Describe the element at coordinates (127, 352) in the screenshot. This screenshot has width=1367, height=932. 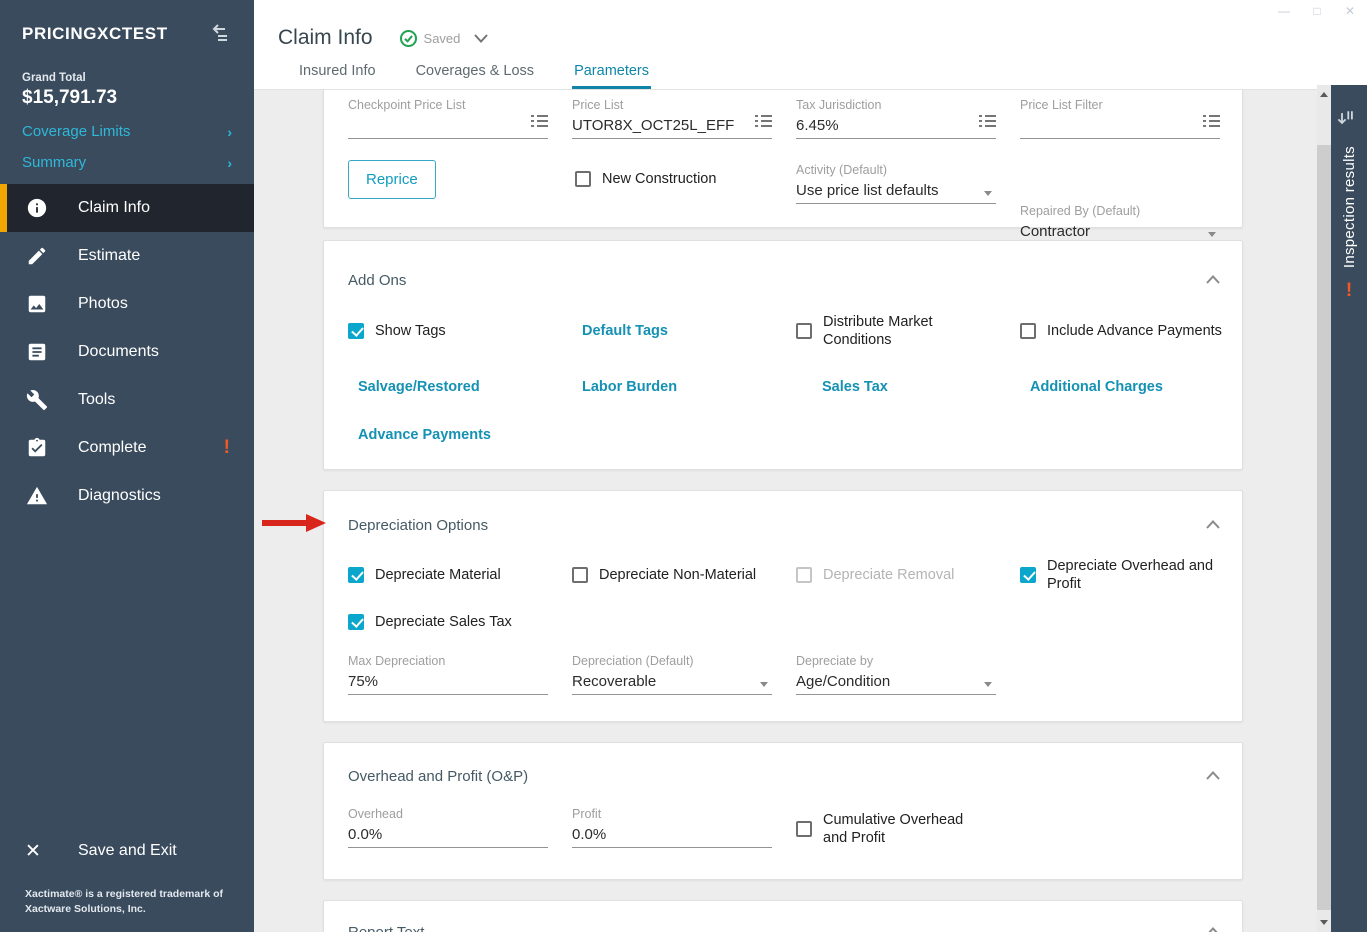
I see `sidebar-item-documents: Documents` at that location.